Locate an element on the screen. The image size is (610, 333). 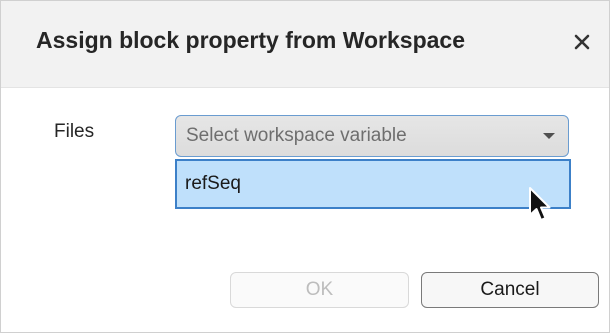
dropdown-option-refseq: refSeq is located at coordinates (373, 184).